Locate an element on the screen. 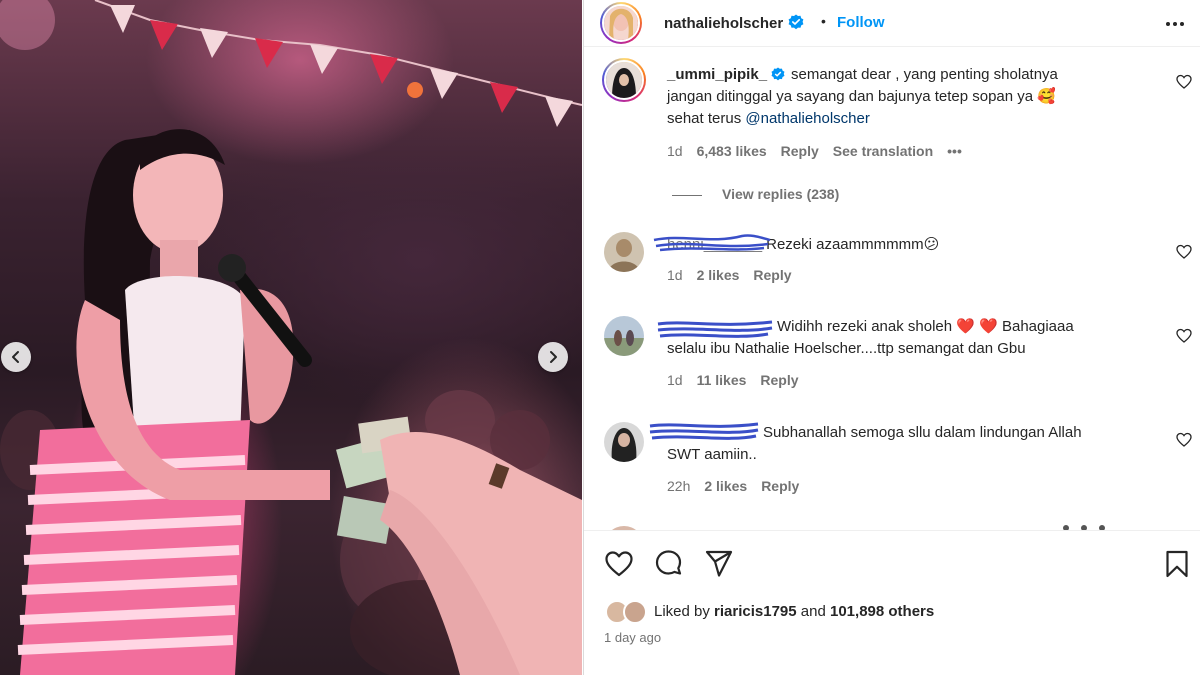 Image resolution: width=1200 pixels, height=675 pixels. chevron-right-icon is located at coordinates (553, 357).